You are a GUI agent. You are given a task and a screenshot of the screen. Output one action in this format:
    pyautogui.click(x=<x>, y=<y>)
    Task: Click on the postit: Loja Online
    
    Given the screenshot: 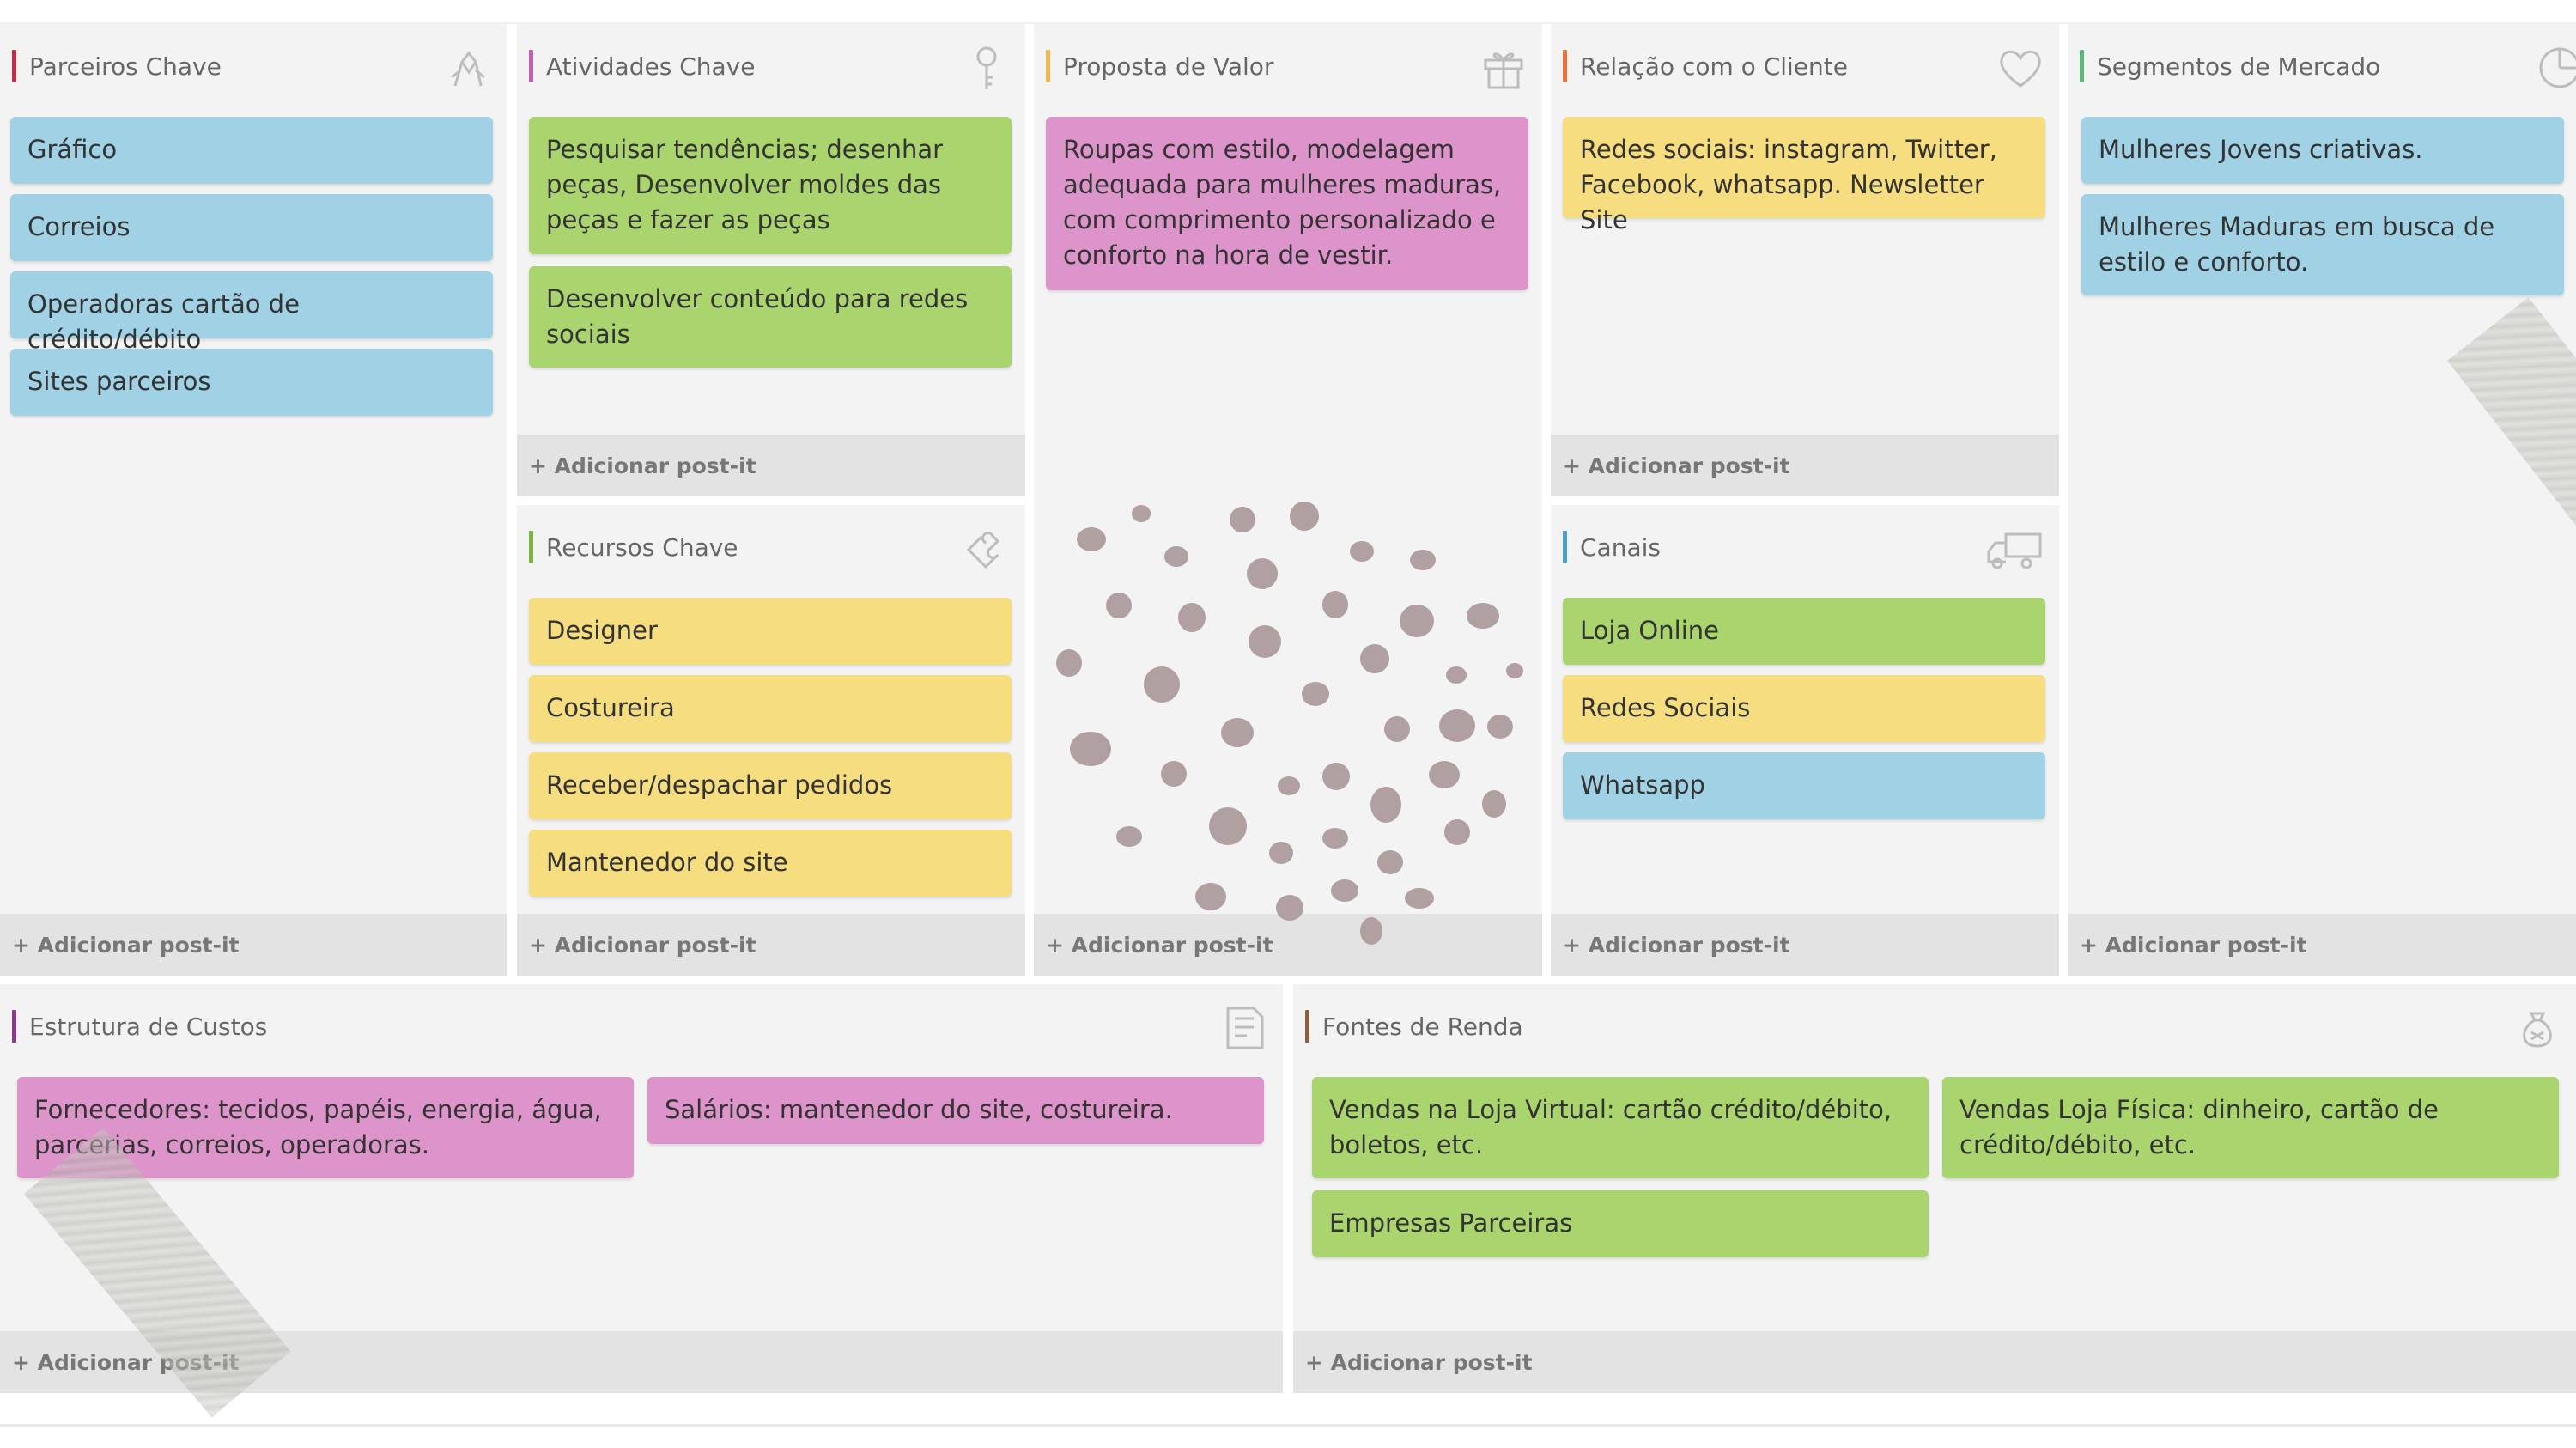 What is the action you would take?
    pyautogui.click(x=1804, y=631)
    